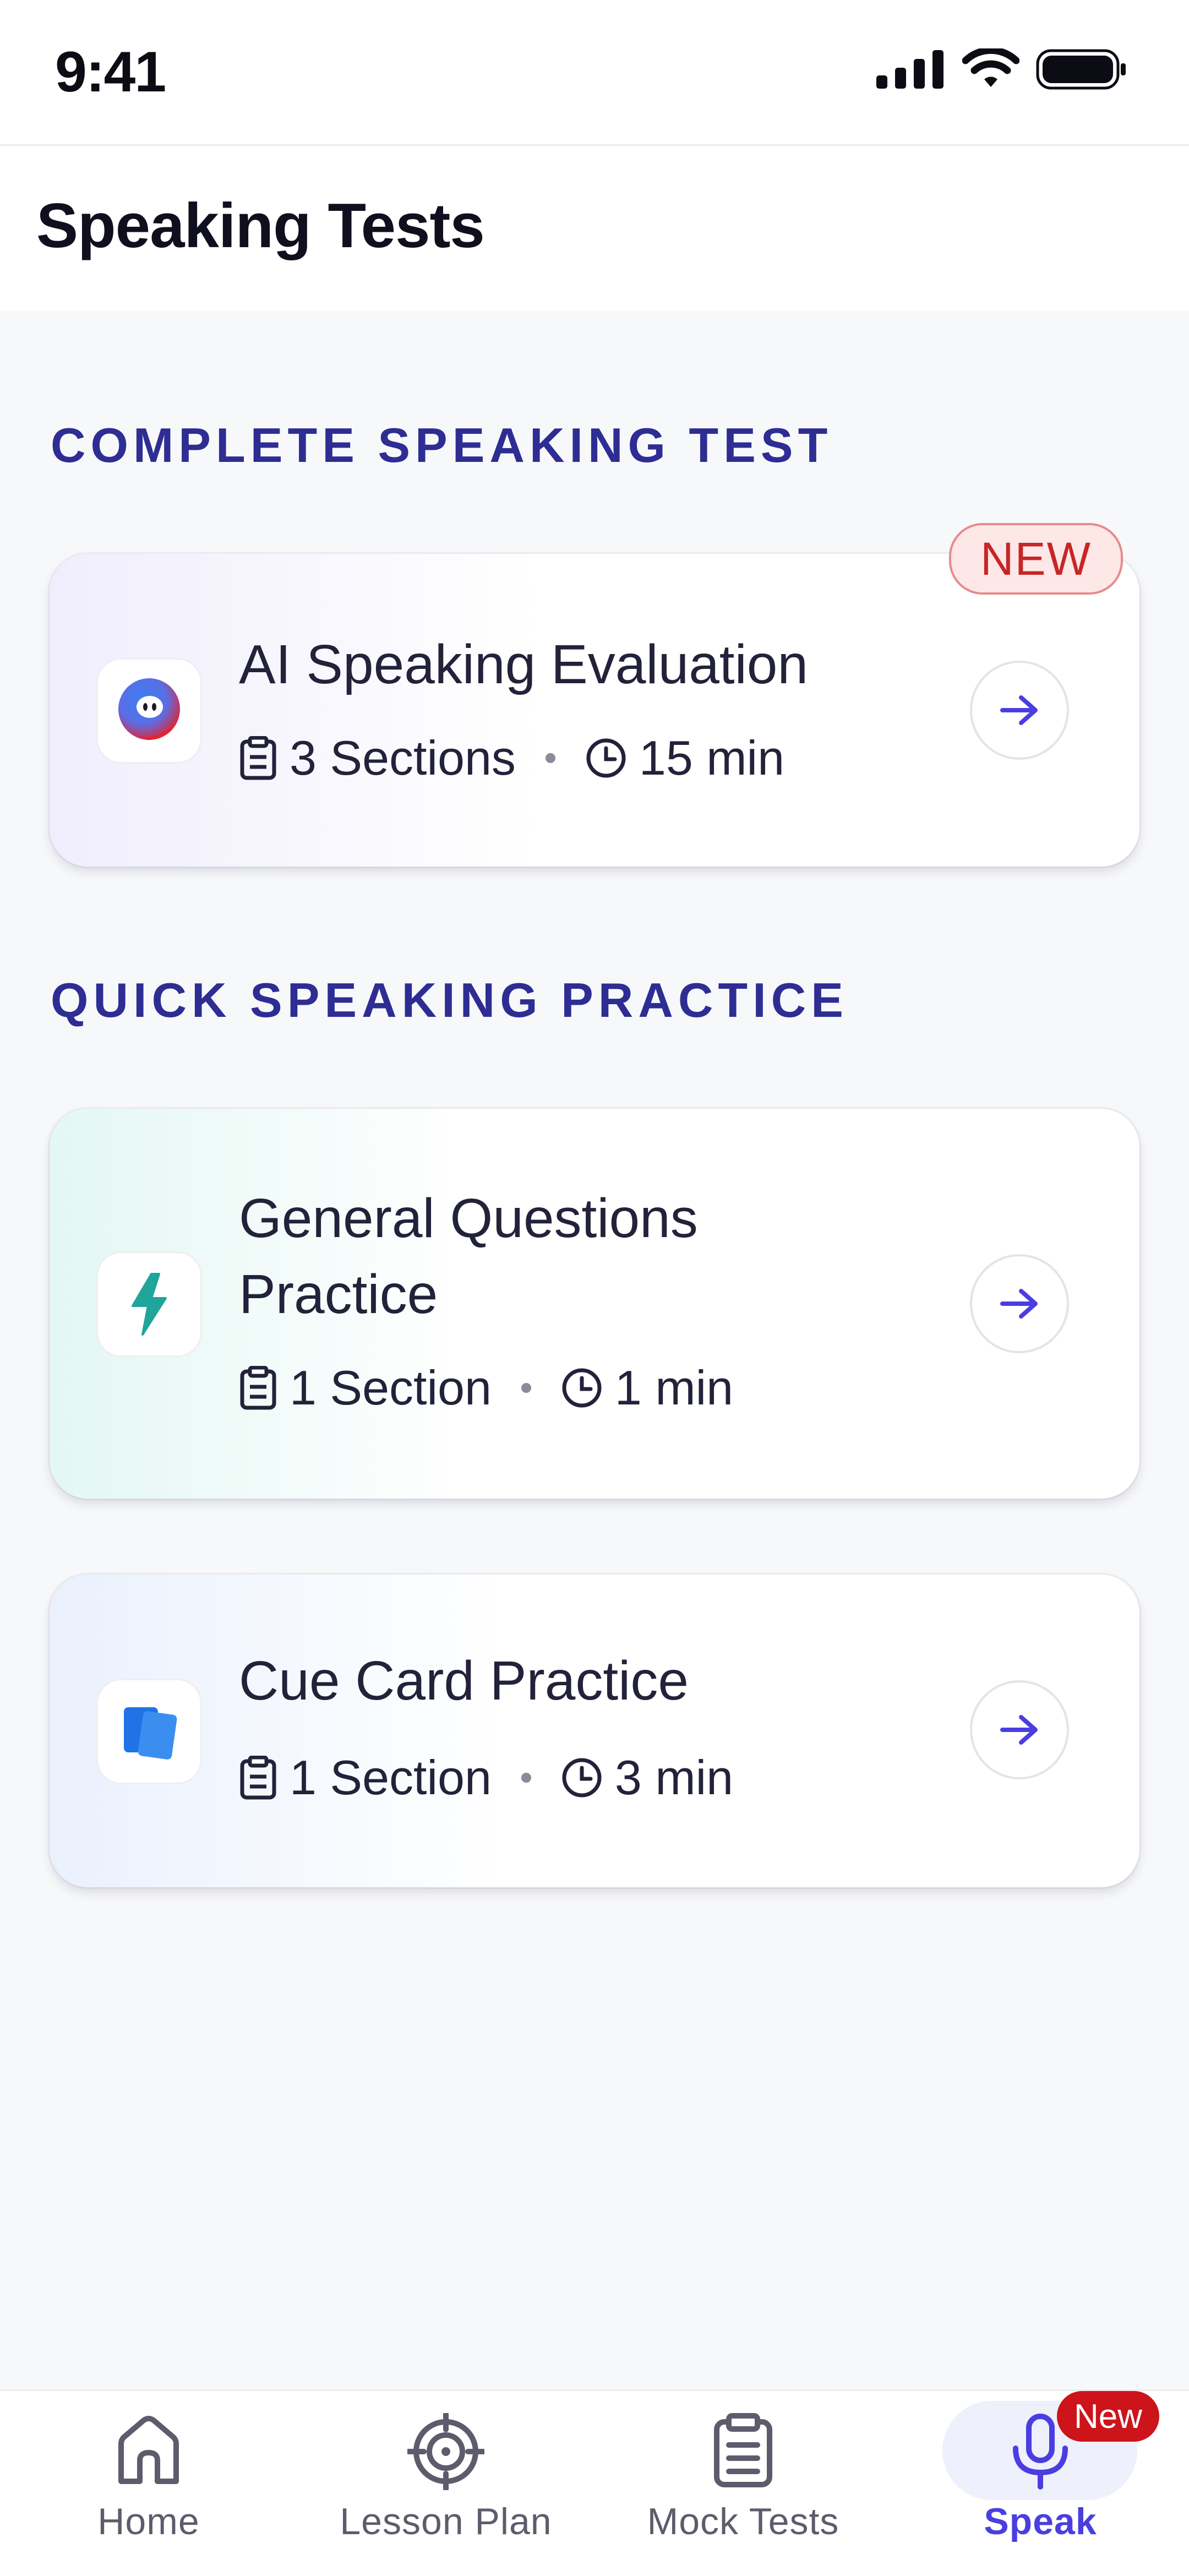 The image size is (1189, 2576). I want to click on card-title: Cue Card Practice, so click(464, 1681).